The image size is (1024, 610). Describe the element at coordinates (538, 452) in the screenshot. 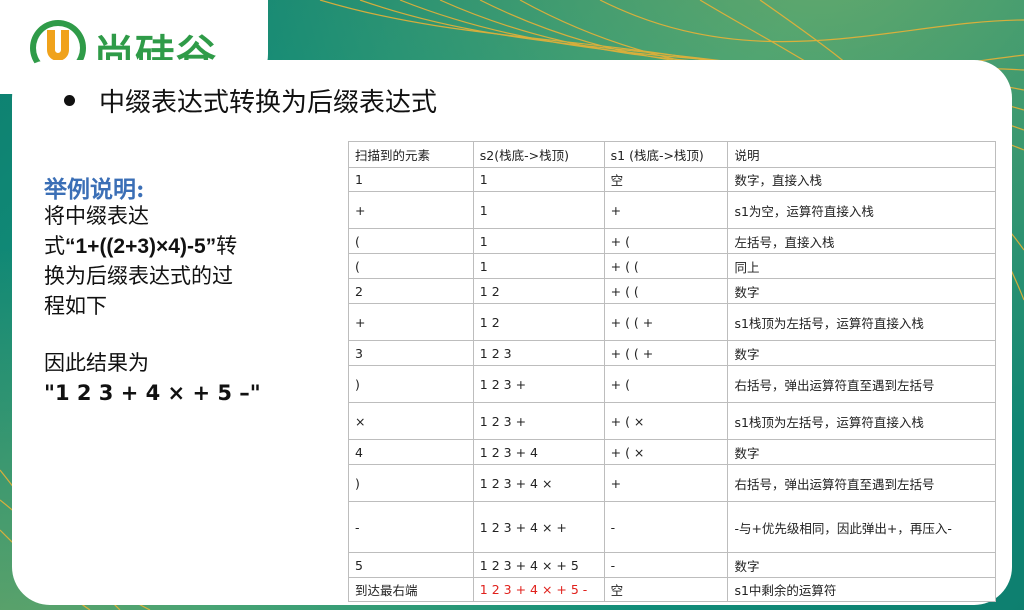

I see `cell-s2: 1 2 3 + 4` at that location.